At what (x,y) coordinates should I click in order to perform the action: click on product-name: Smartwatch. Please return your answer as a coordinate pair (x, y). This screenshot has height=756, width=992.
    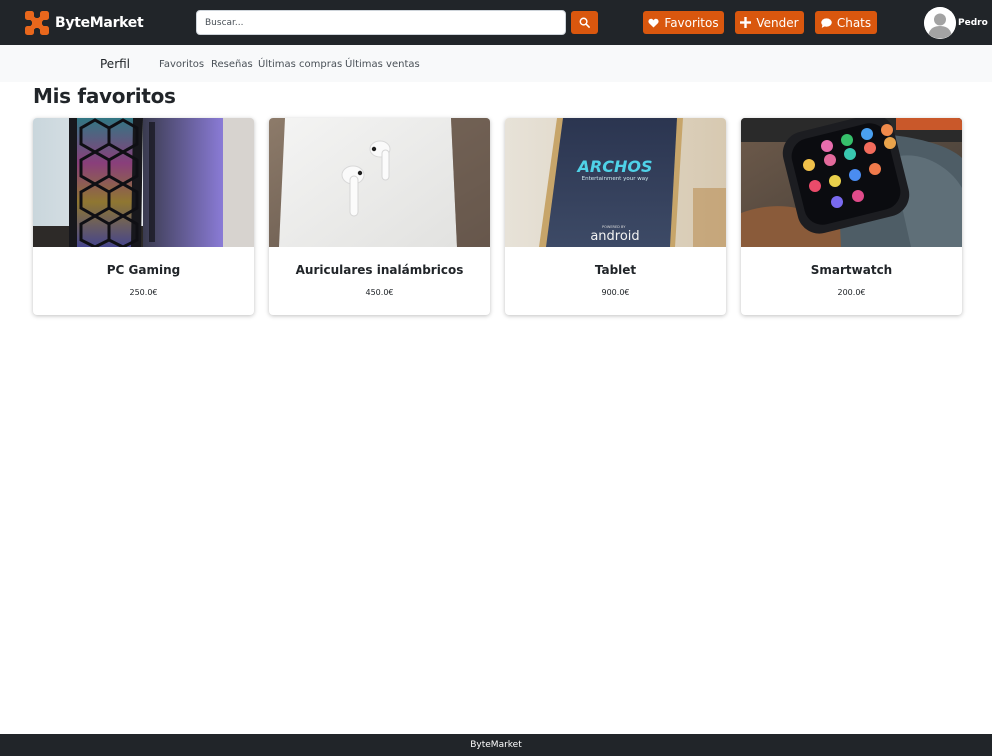
    Looking at the image, I should click on (851, 270).